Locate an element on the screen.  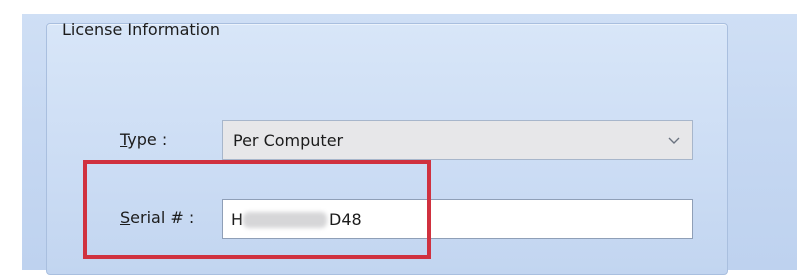
group-title: License Information is located at coordinates (141, 29).